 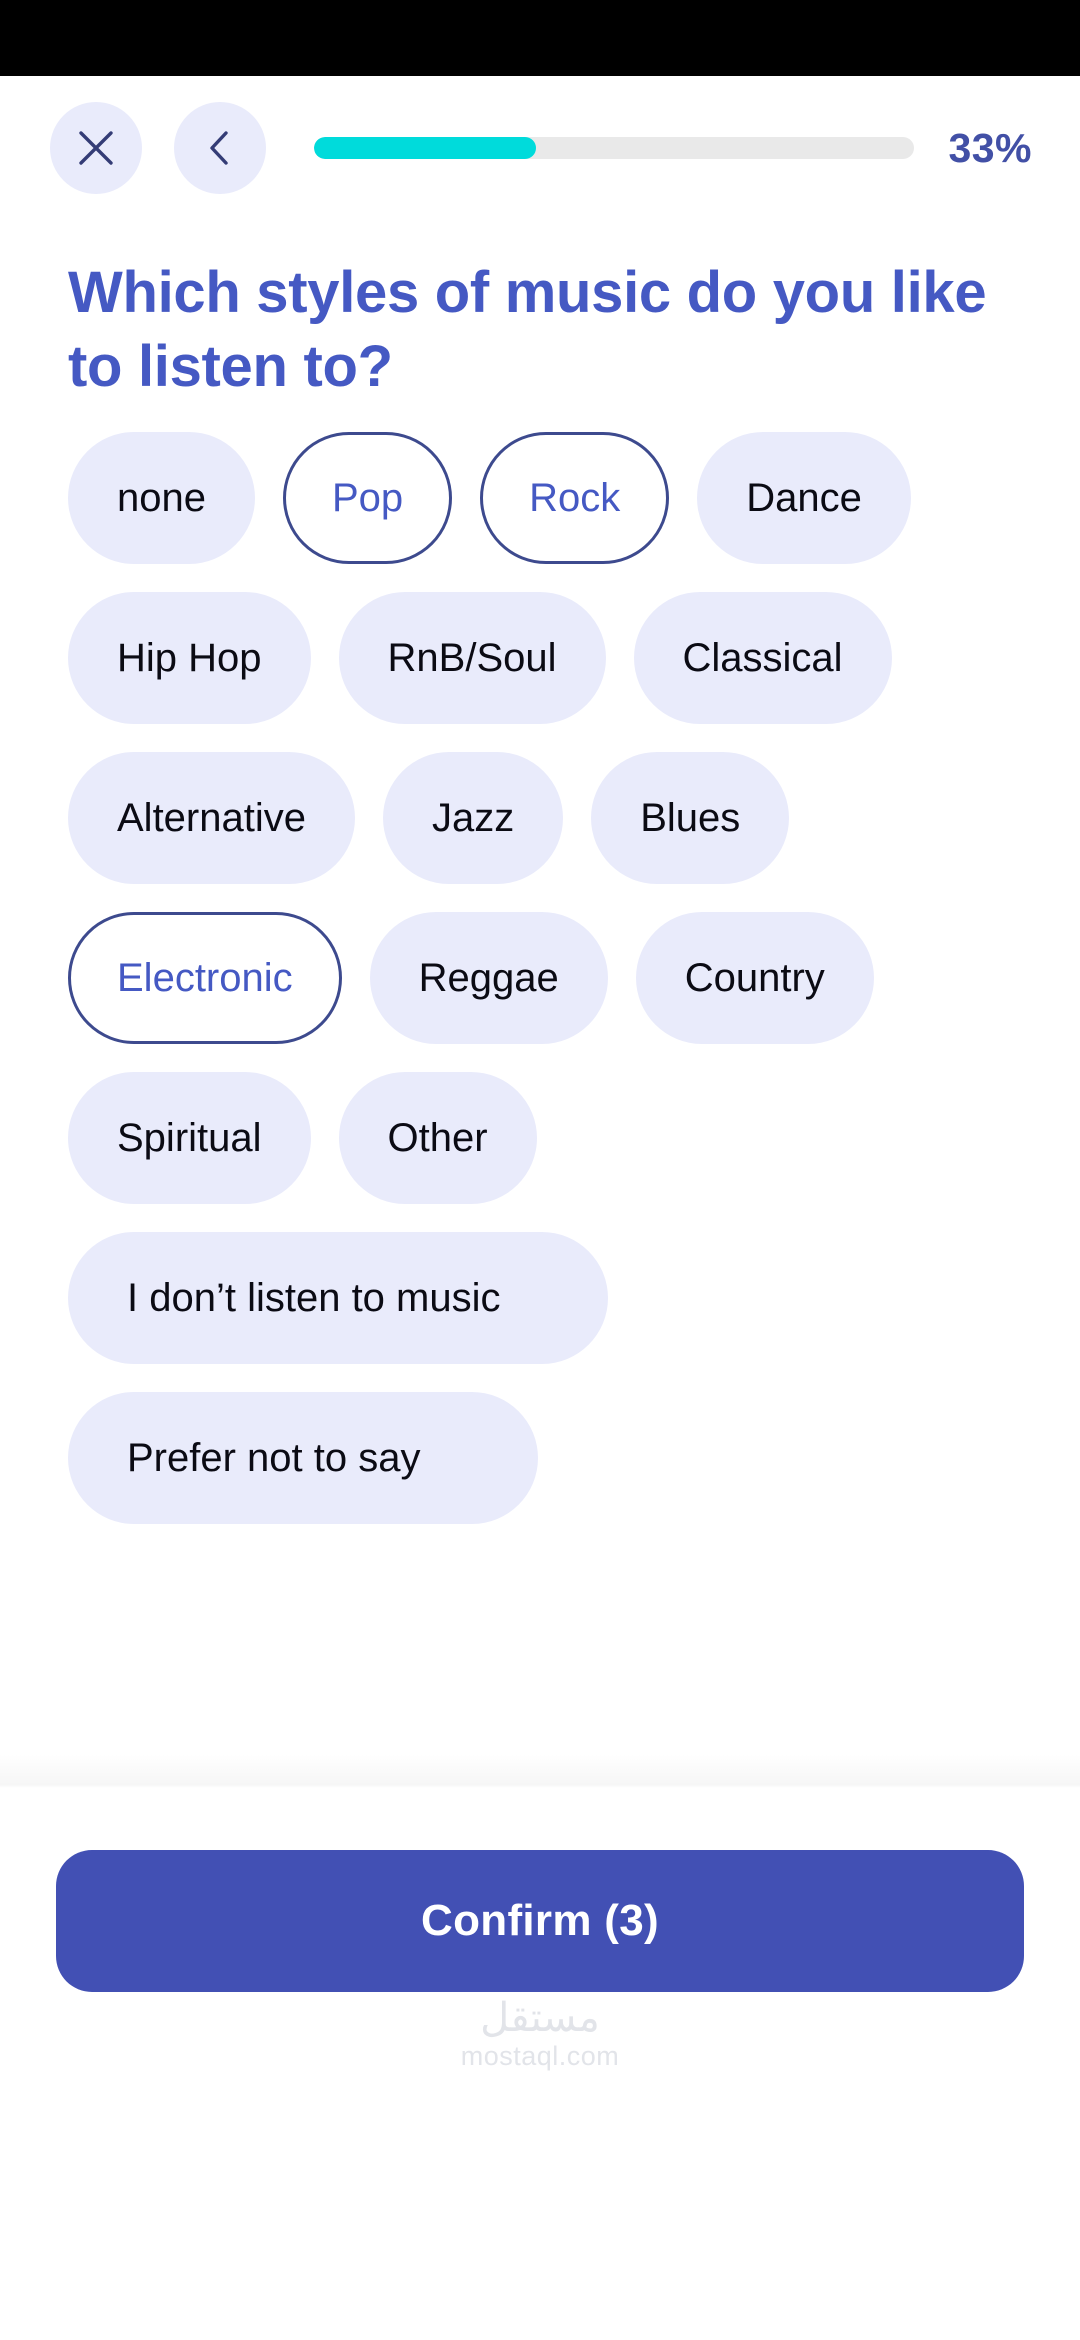 What do you see at coordinates (540, 2018) in the screenshot?
I see `watermark-arabic-text: مستقل` at bounding box center [540, 2018].